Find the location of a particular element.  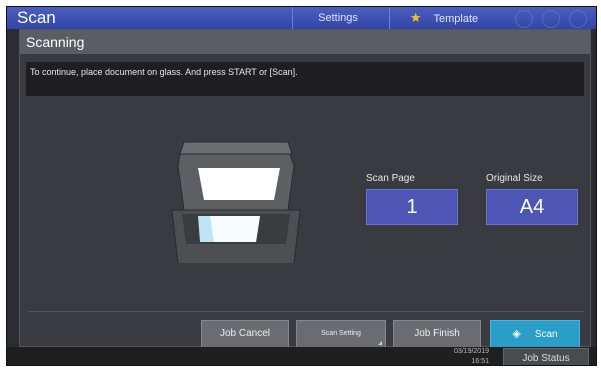

scan-setting-label: Scan Setting is located at coordinates (341, 333).